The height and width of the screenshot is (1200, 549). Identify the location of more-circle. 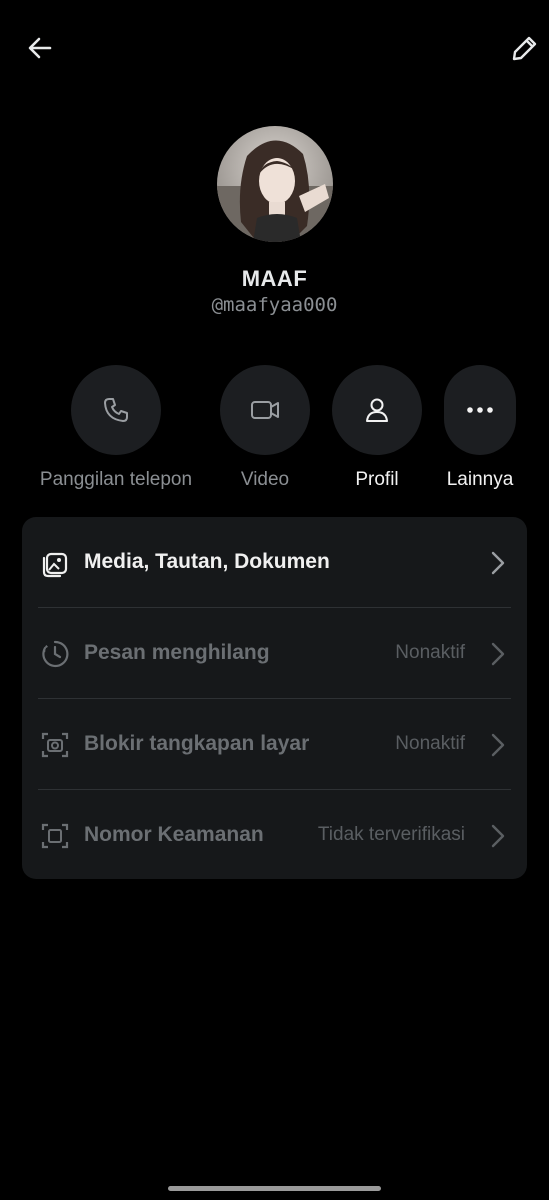
(480, 410).